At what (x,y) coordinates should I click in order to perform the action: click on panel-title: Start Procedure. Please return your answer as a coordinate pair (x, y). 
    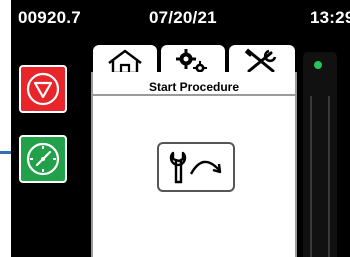
    Looking at the image, I should click on (194, 87).